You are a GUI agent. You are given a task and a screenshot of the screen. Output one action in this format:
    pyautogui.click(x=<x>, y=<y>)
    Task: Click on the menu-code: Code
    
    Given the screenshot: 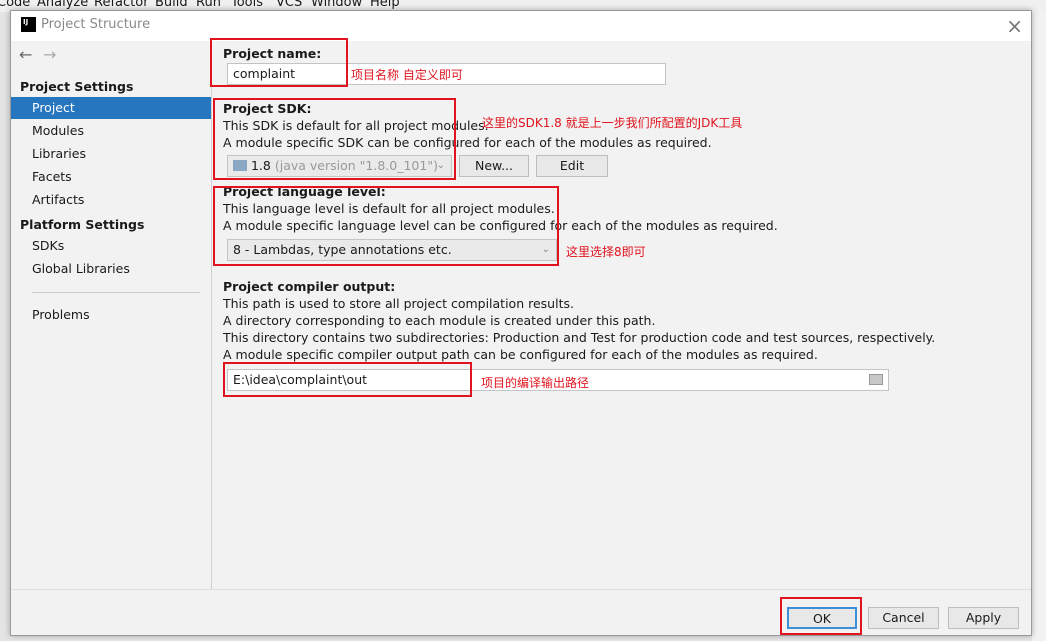 What is the action you would take?
    pyautogui.click(x=15, y=5)
    